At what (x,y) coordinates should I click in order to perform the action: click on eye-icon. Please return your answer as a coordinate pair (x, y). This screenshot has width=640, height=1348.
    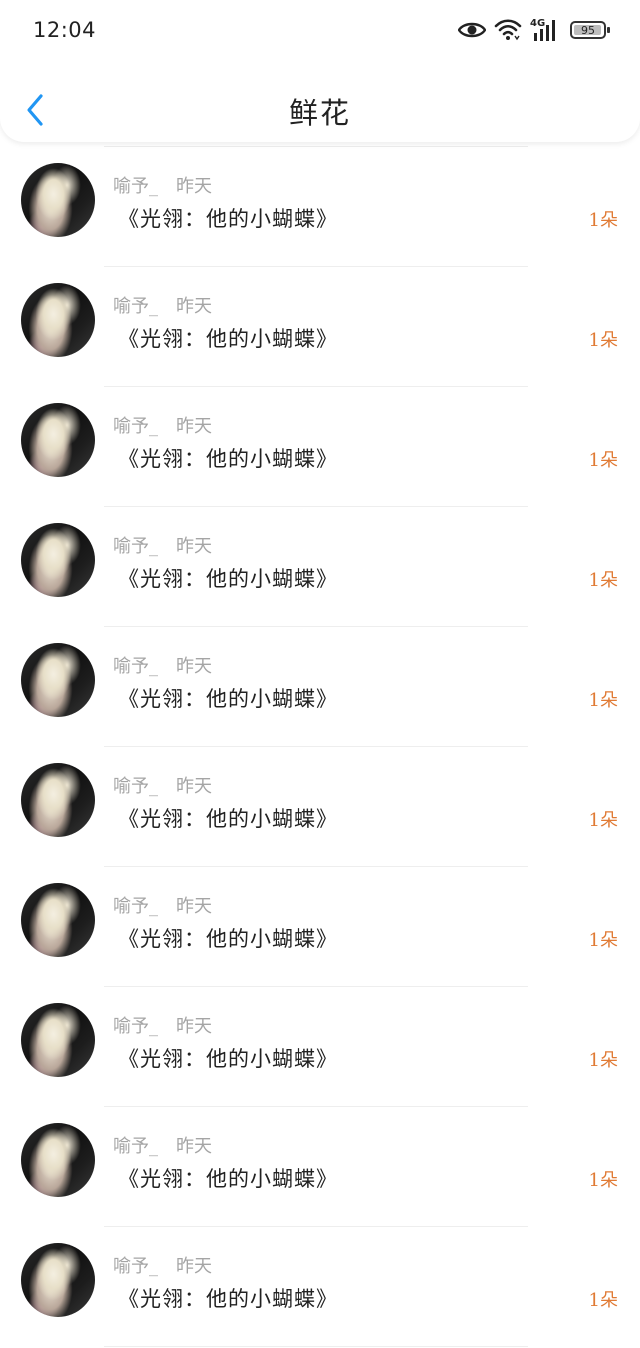
    Looking at the image, I should click on (472, 30).